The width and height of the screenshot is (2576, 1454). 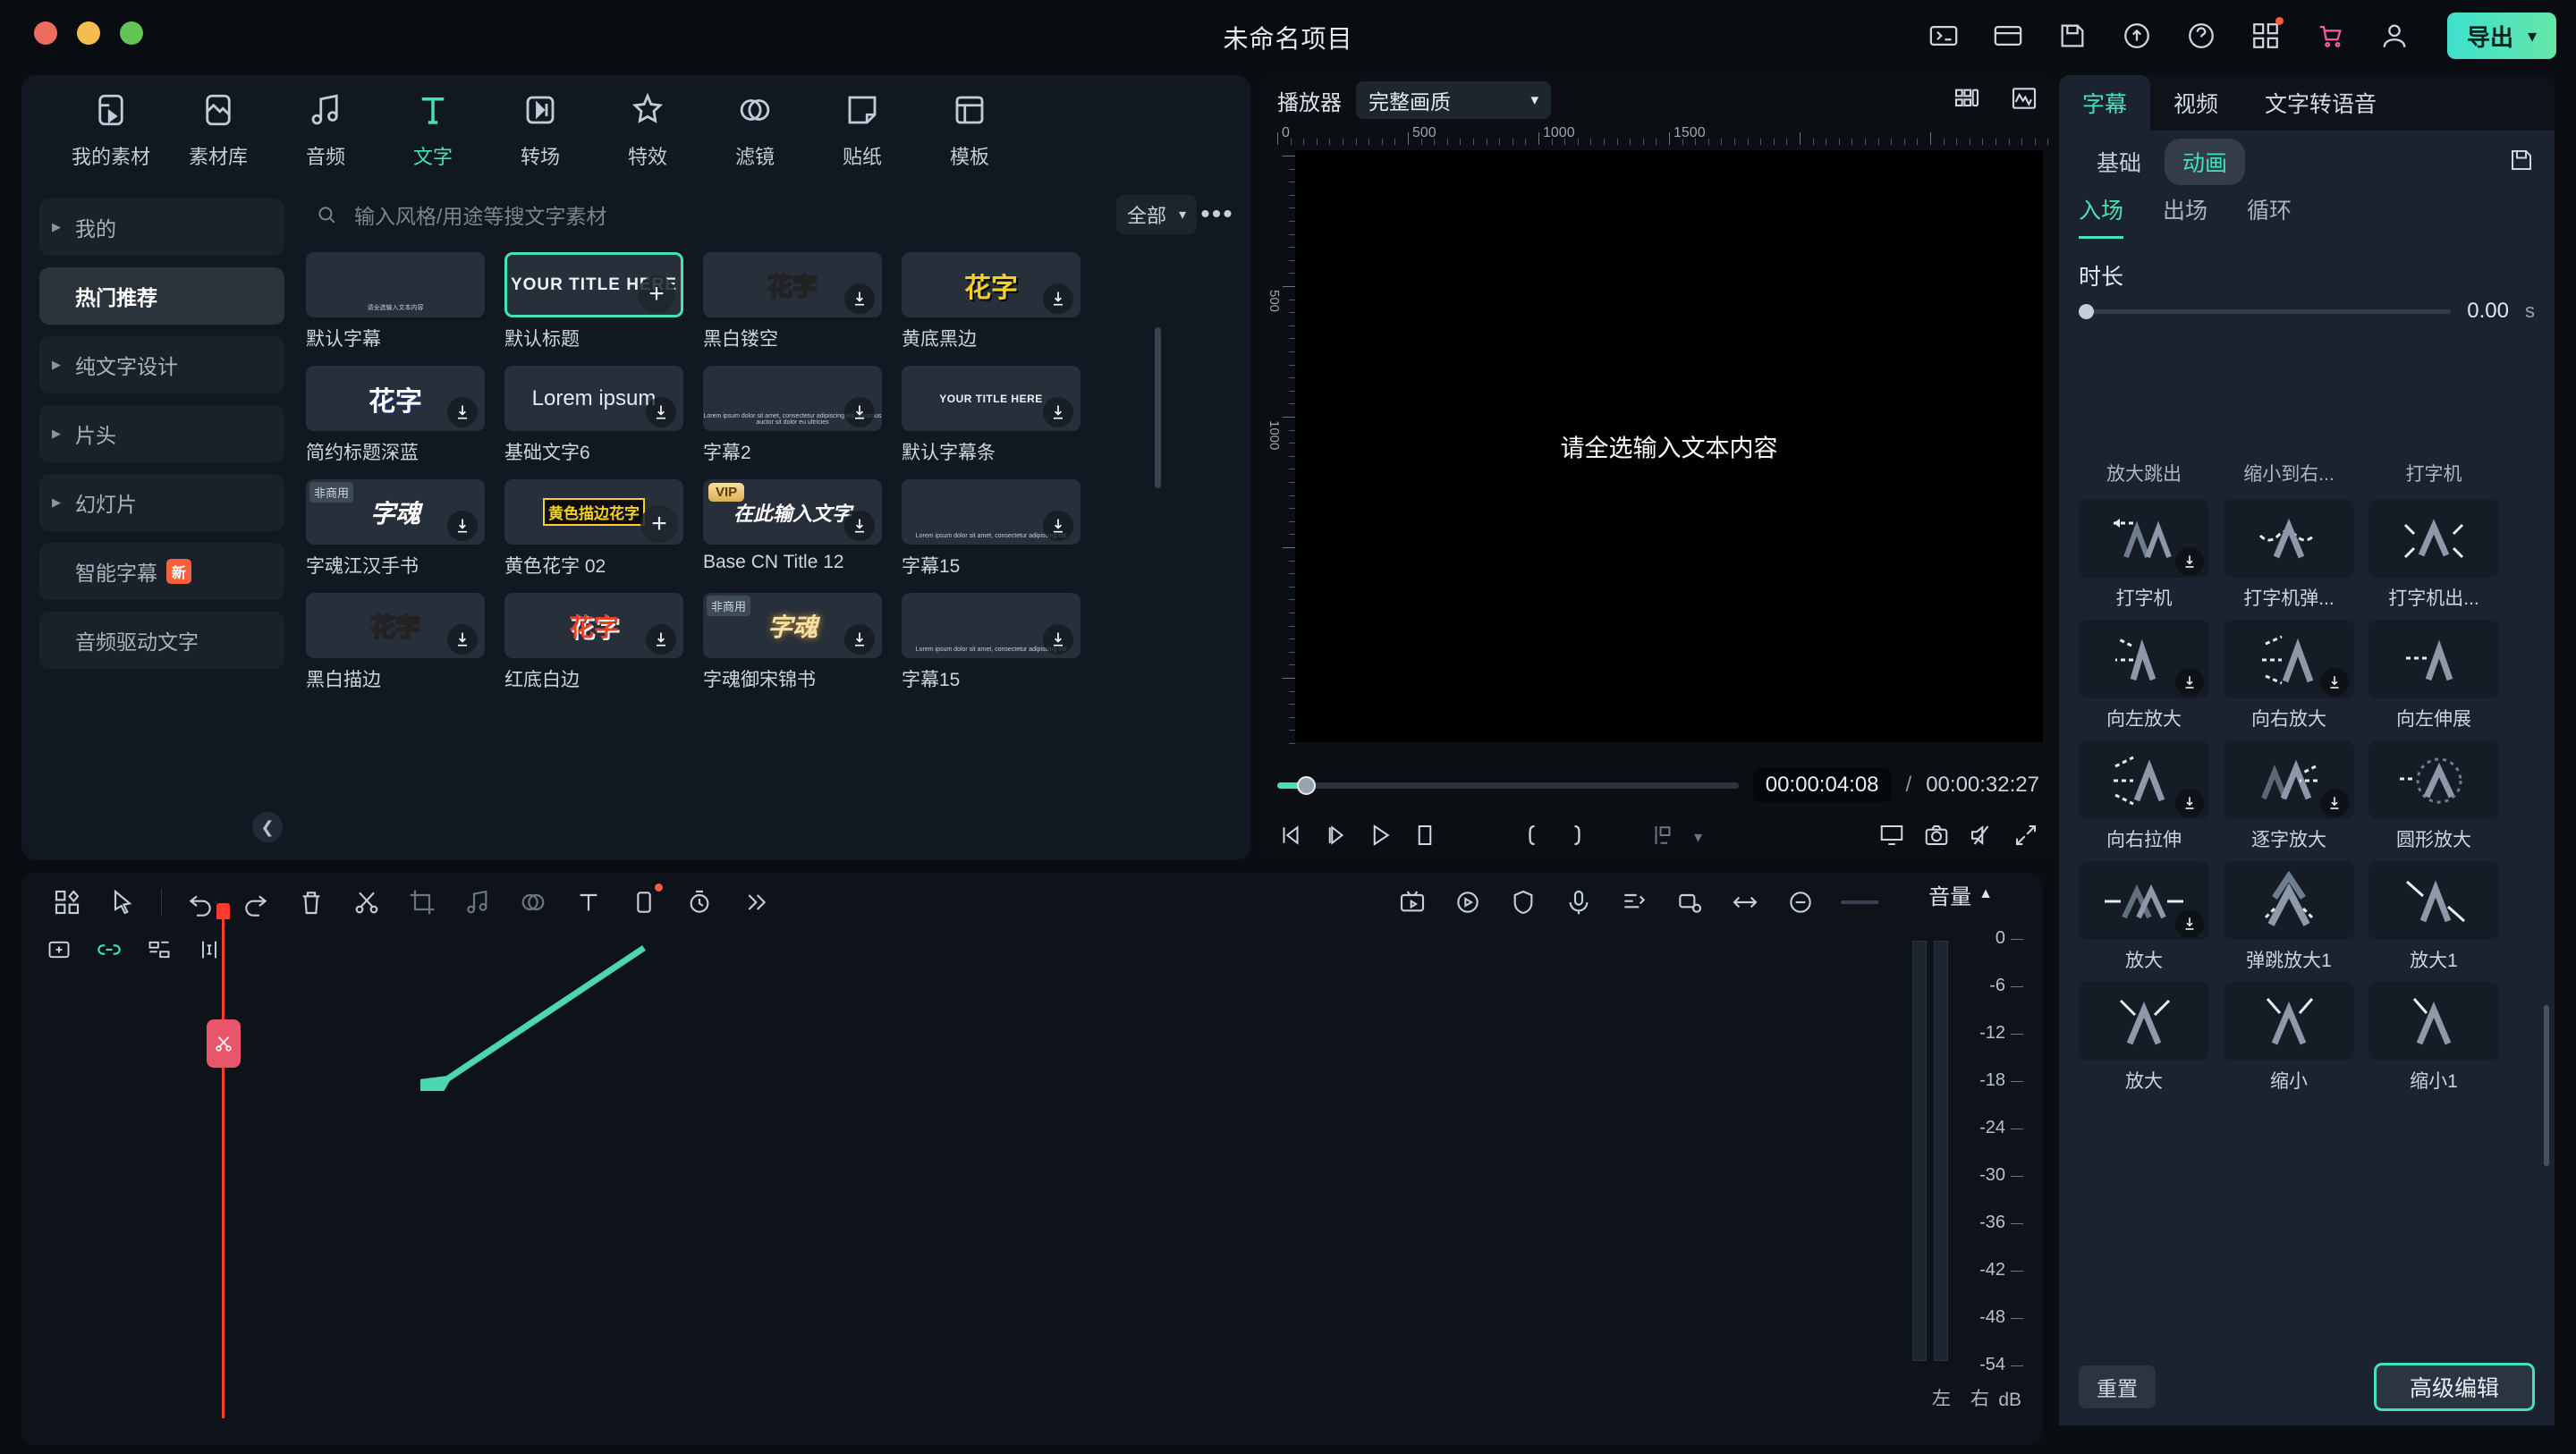 I want to click on segment-in: 入场, so click(x=2101, y=216).